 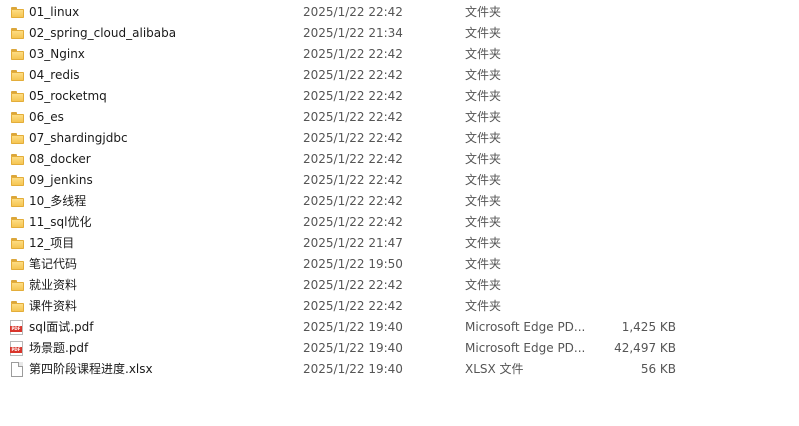 I want to click on file-row: 01_linux 2025/1/22 22:42 文件夹, so click(x=399, y=12).